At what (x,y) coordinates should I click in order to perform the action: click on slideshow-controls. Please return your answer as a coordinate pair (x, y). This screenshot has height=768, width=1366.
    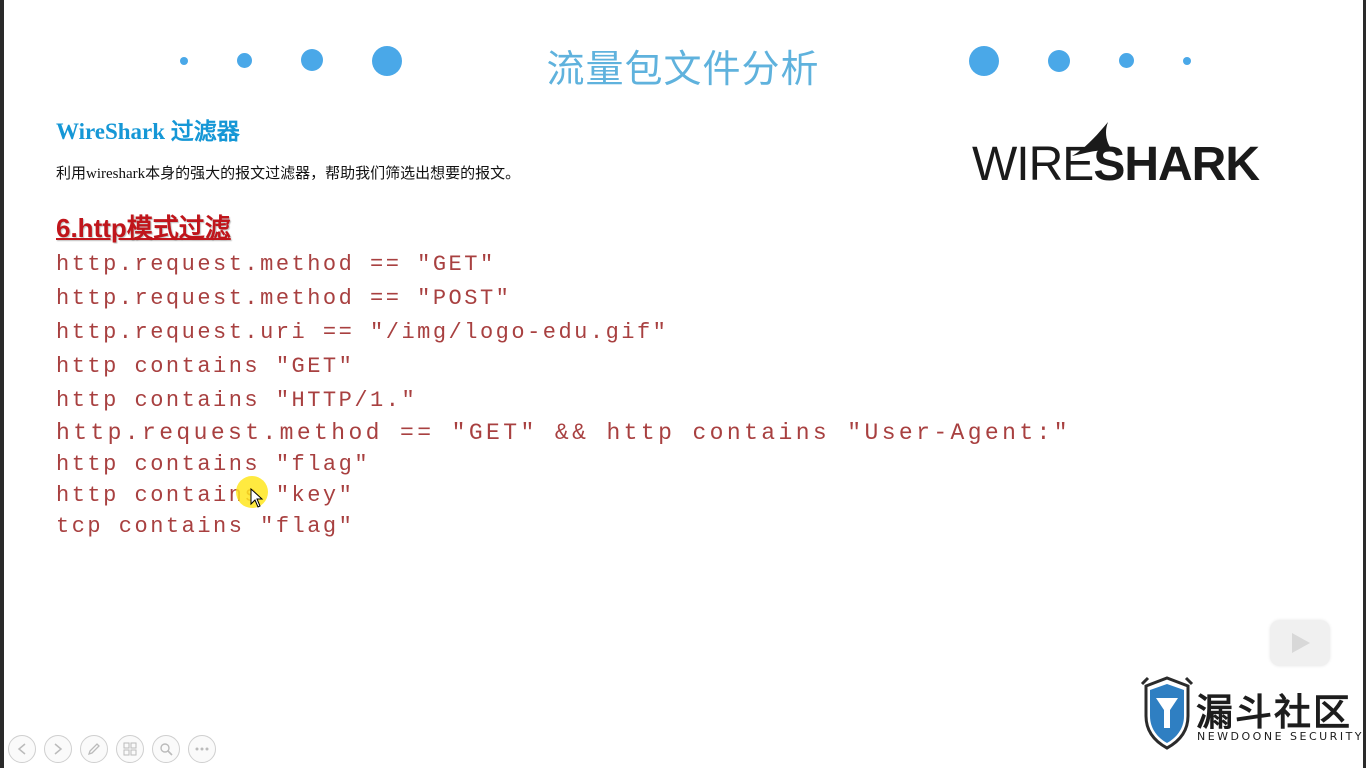
    Looking at the image, I should click on (112, 749).